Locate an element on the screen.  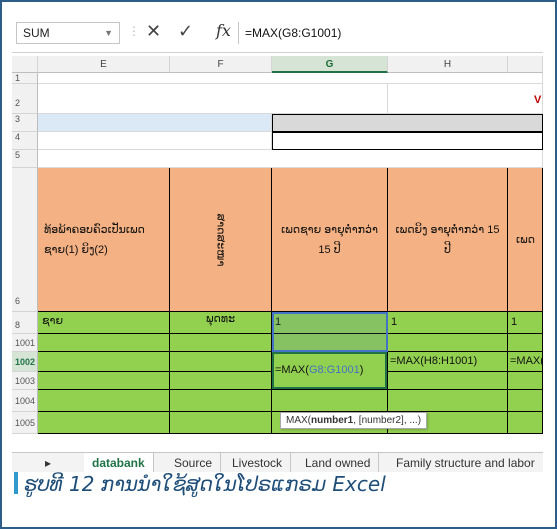
cell-h1003 is located at coordinates (448, 381).